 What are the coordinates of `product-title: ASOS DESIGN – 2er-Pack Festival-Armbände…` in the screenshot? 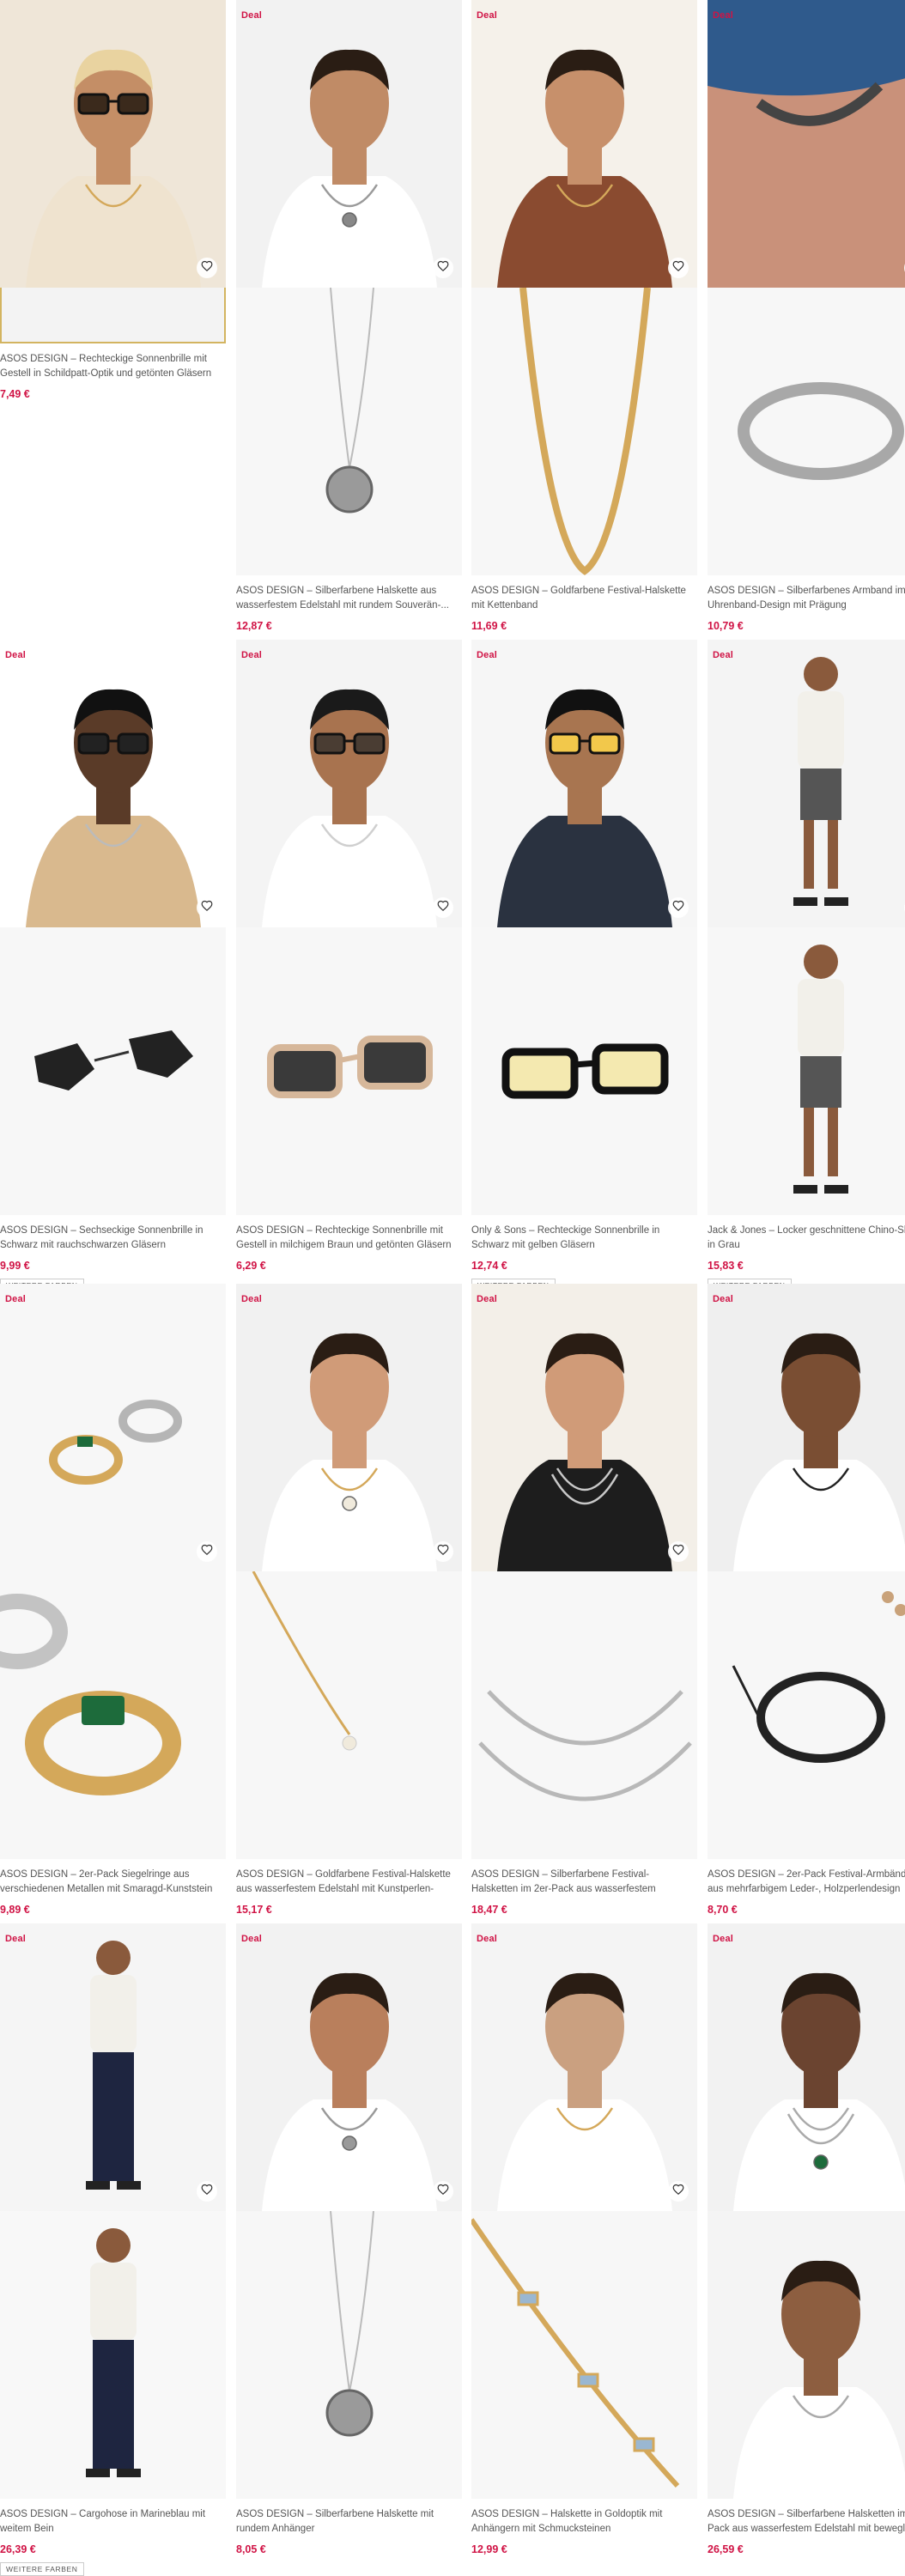 It's located at (806, 1882).